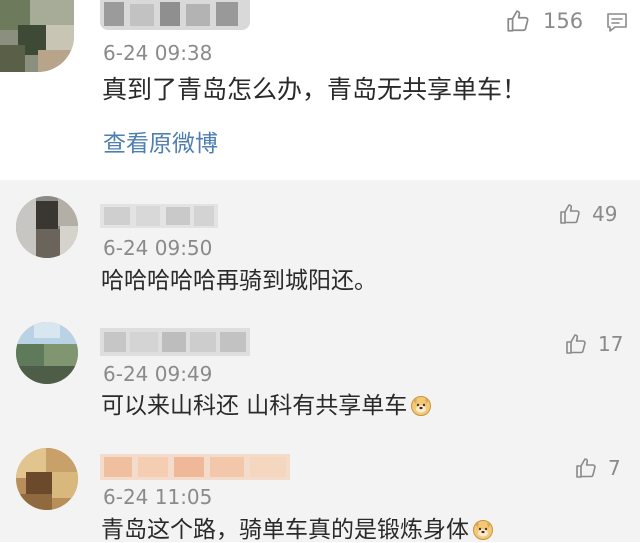 The height and width of the screenshot is (543, 640). Describe the element at coordinates (593, 344) in the screenshot. I see `like-button: 17` at that location.